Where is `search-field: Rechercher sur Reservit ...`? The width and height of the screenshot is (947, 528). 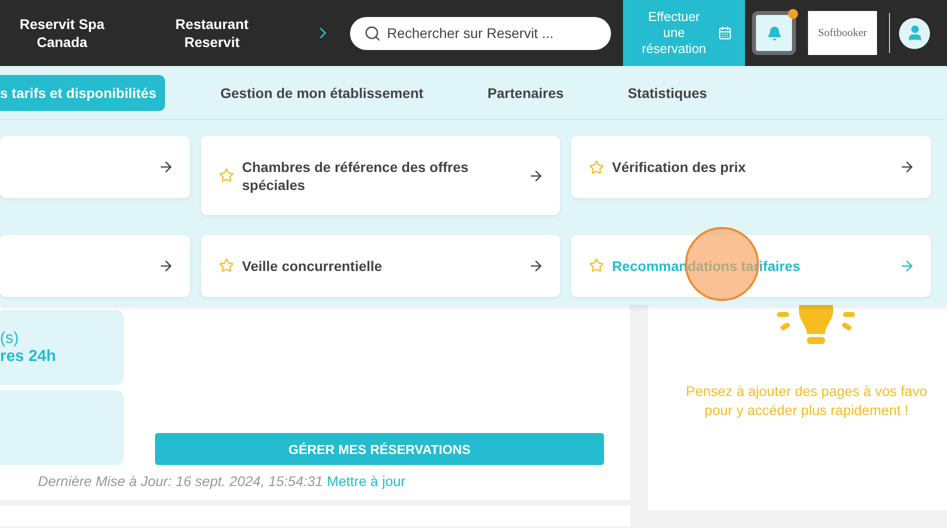 search-field: Rechercher sur Reservit ... is located at coordinates (480, 33).